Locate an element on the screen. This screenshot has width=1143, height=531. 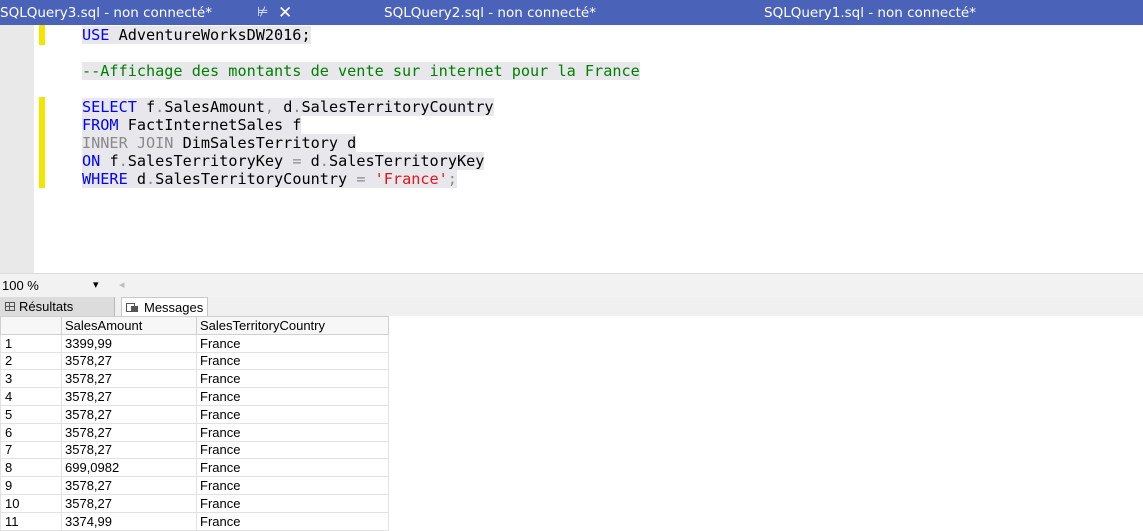
keyword: INNER JOIN is located at coordinates (128, 143).